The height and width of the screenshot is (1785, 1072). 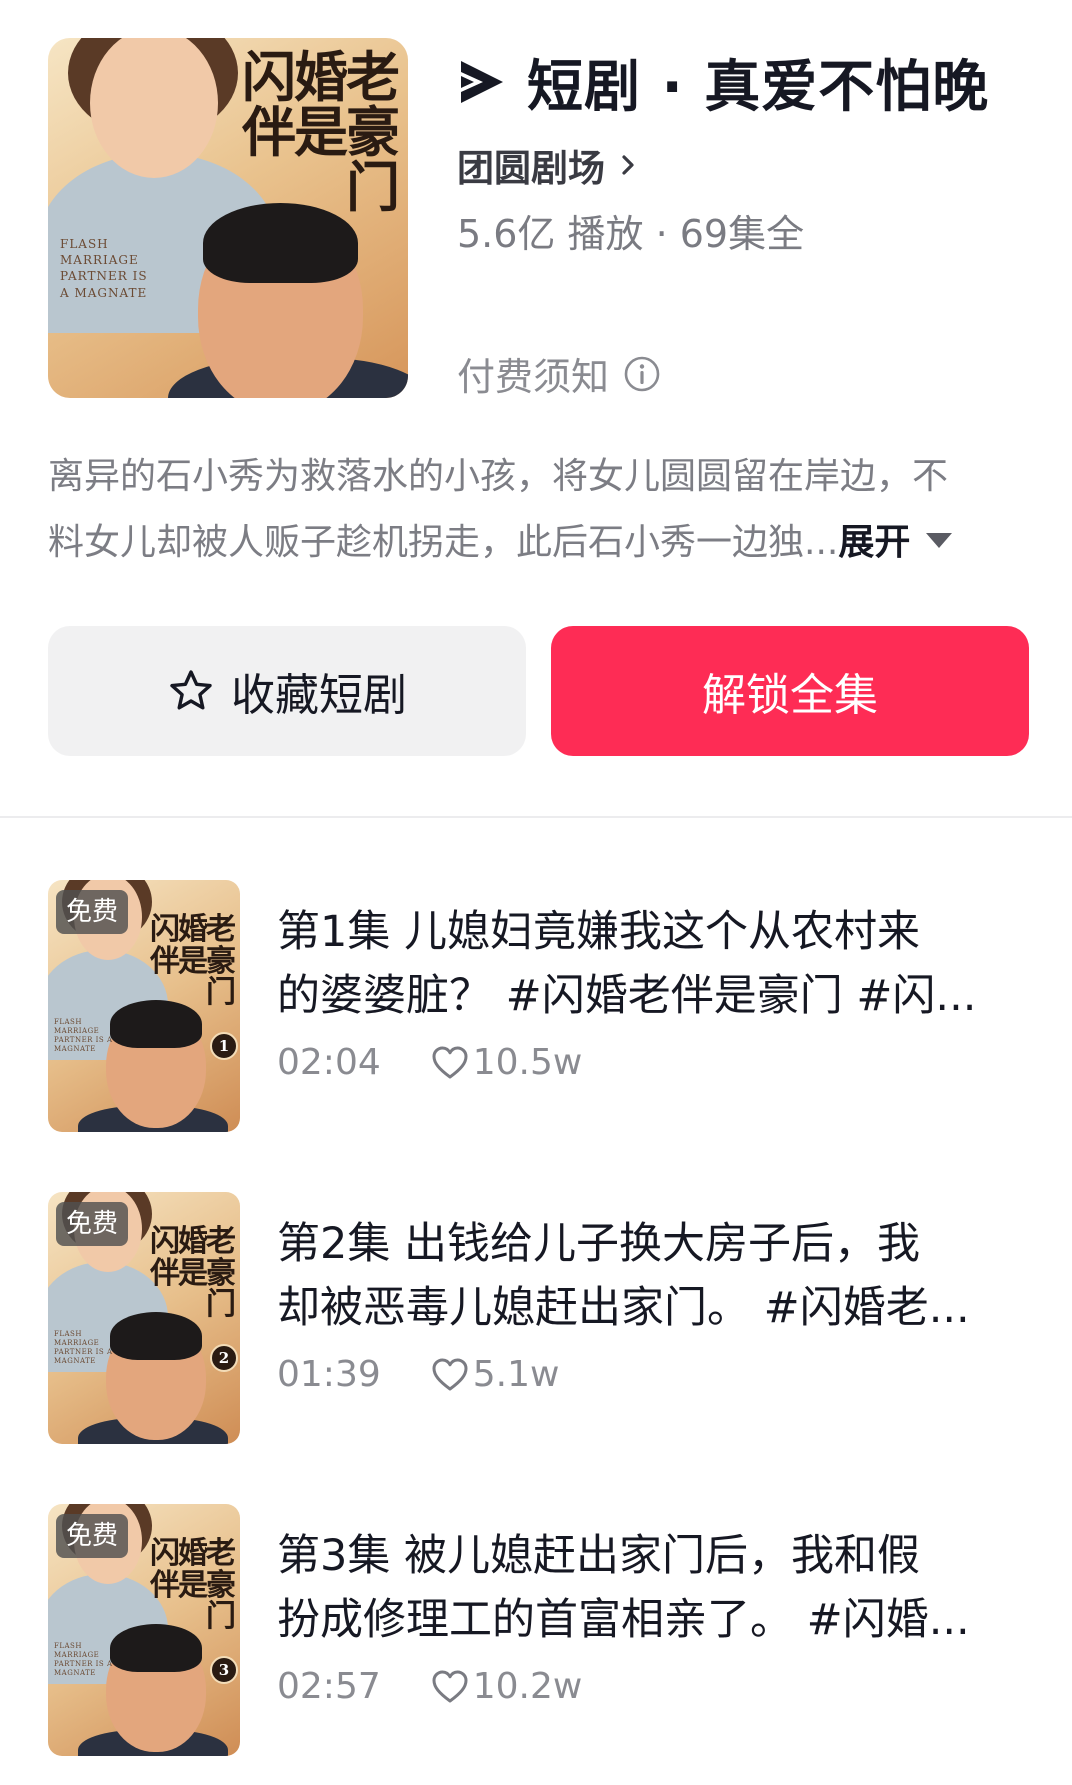 What do you see at coordinates (429, 1062) in the screenshot?
I see `episode-meta: 02:04 10.5w` at bounding box center [429, 1062].